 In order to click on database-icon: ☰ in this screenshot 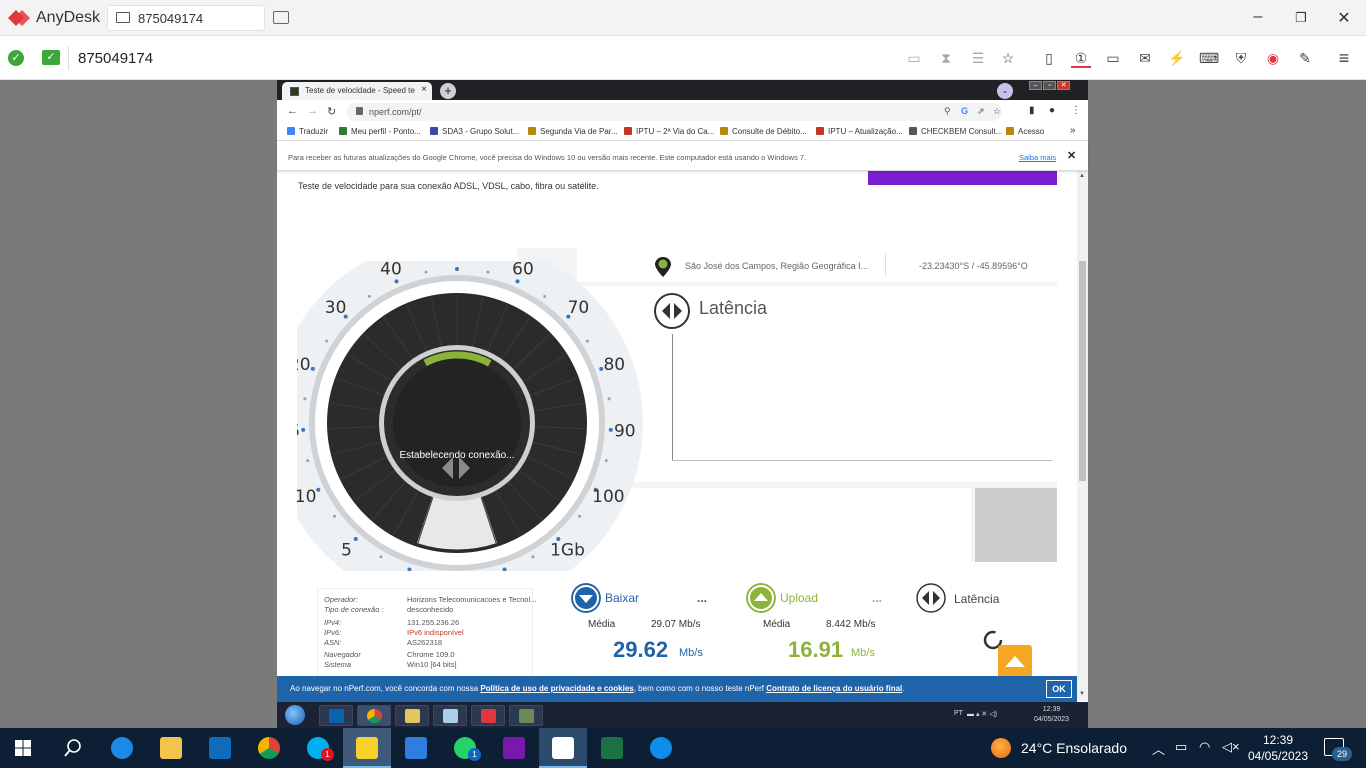, I will do `click(978, 58)`.